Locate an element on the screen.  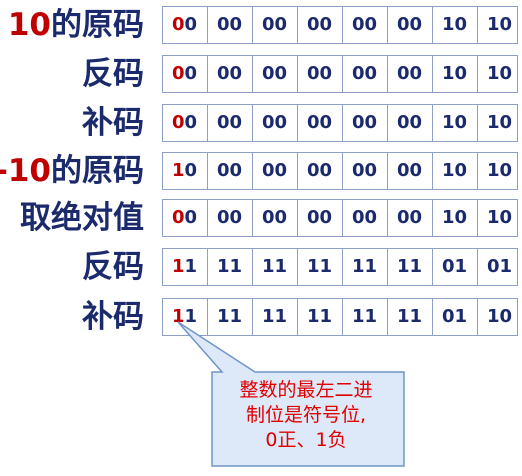
sign-bit-callout: 整数的最左二进 制位是符号位, 0正、1负 is located at coordinates (306, 415).